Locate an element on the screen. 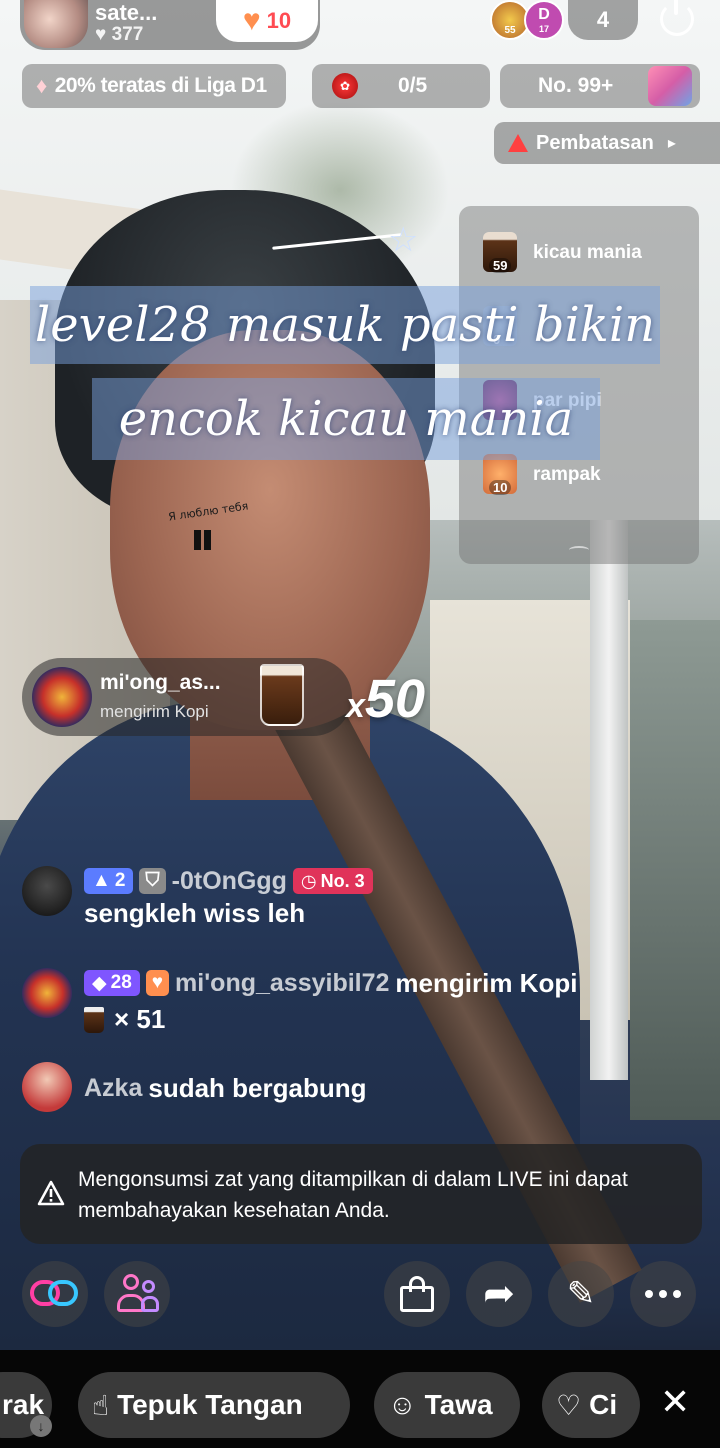  ranking-badge: No. 99+ is located at coordinates (600, 86).